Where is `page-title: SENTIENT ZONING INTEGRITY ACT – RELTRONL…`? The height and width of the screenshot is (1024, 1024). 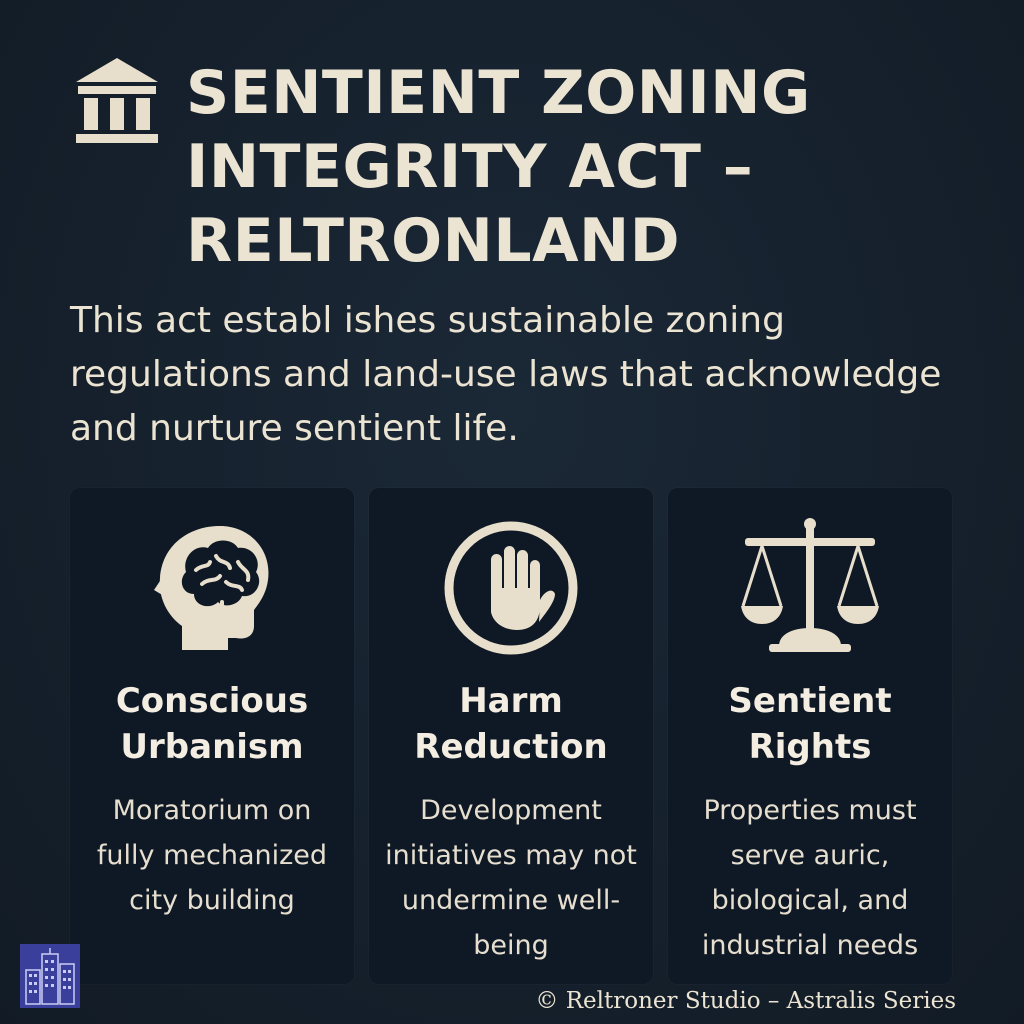
page-title: SENTIENT ZONING INTEGRITY ACT – RELTRONL… is located at coordinates (498, 167).